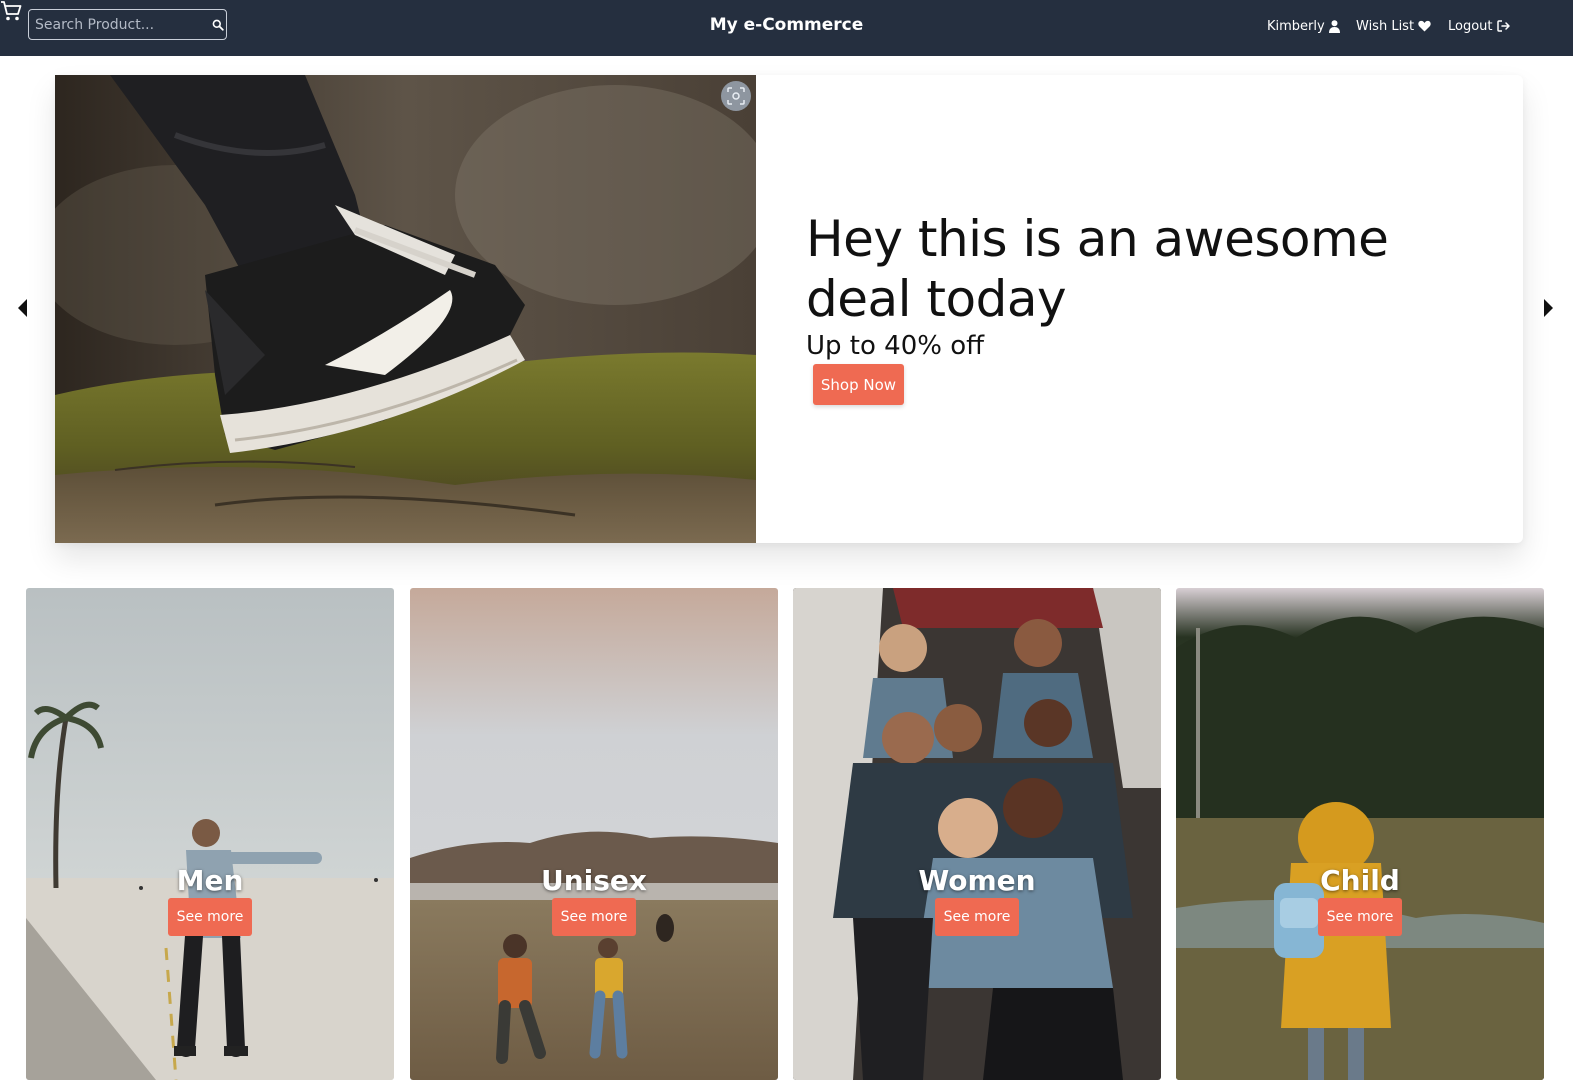 The image size is (1573, 1080). Describe the element at coordinates (787, 25) in the screenshot. I see `brand-title: My e-Commerce` at that location.